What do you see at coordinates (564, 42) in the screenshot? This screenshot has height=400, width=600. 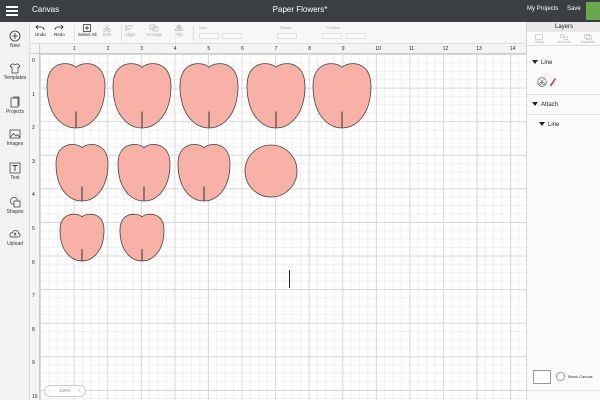 I see `ungroup-label: UnGroup` at bounding box center [564, 42].